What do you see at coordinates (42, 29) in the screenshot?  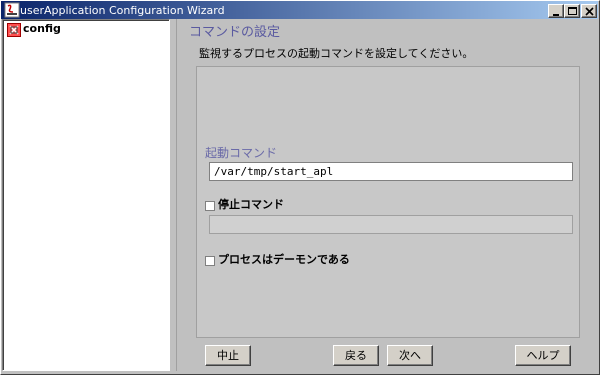 I see `tree-item-config: config` at bounding box center [42, 29].